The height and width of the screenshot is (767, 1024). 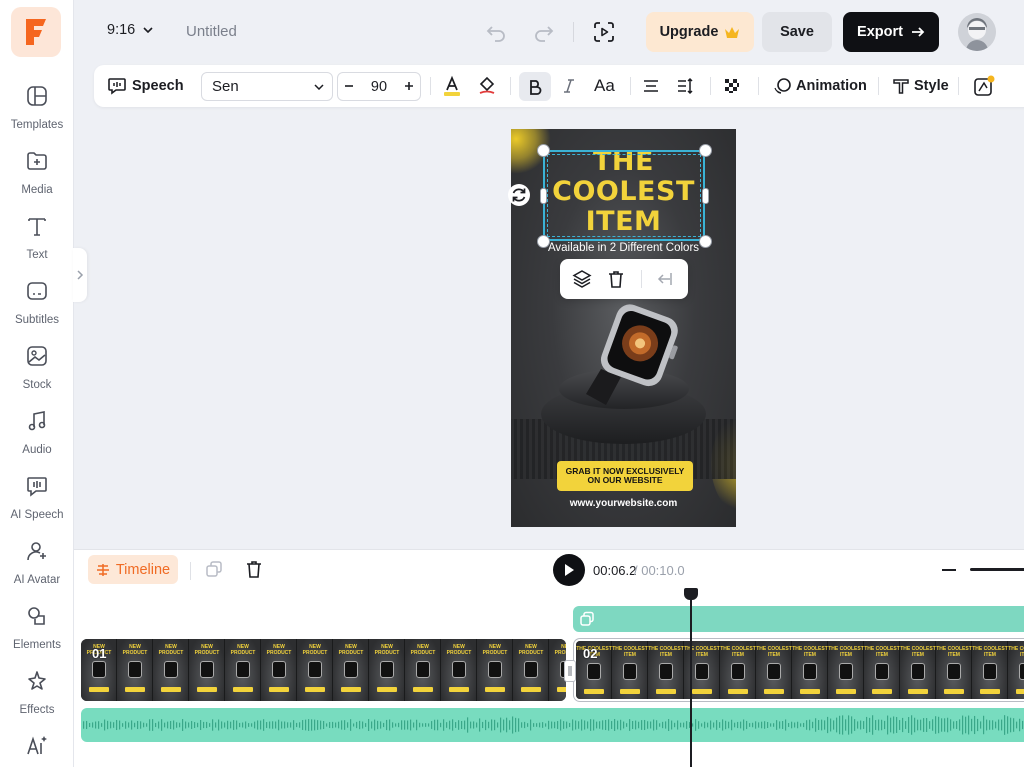 I want to click on font-size-decrease-button, so click(x=349, y=87).